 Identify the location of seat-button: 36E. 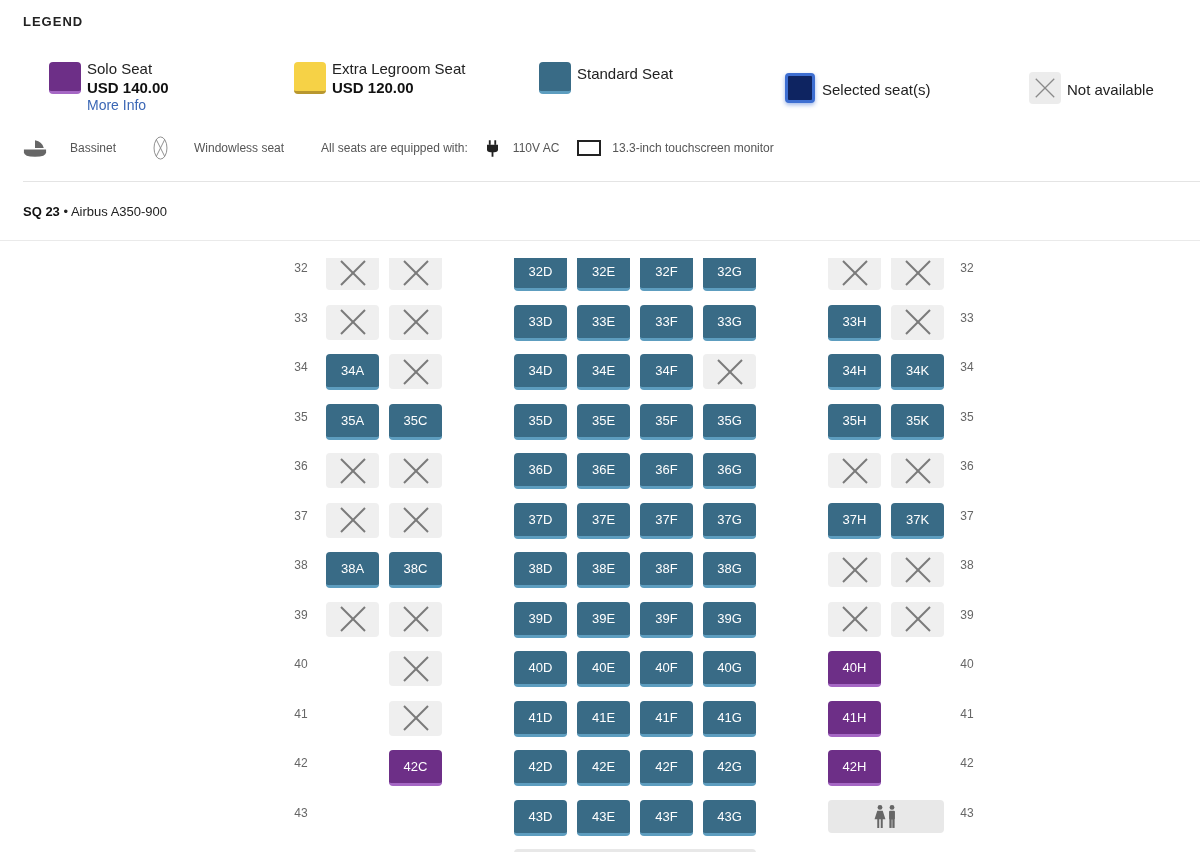
(603, 471).